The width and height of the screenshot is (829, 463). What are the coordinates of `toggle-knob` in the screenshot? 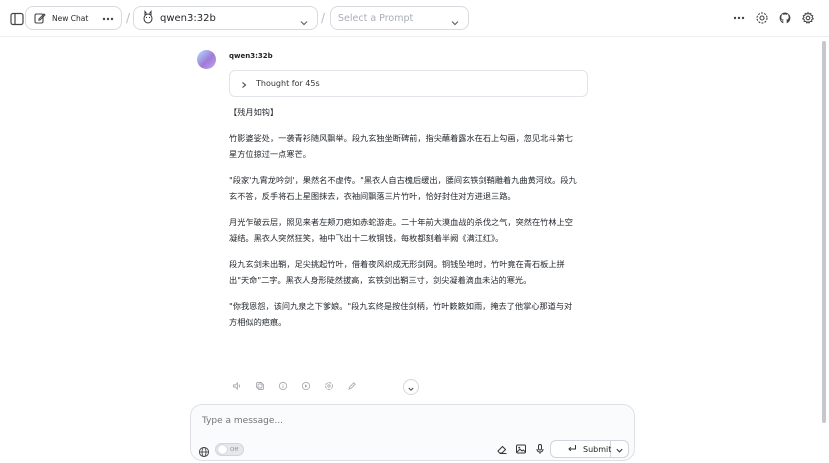 It's located at (222, 449).